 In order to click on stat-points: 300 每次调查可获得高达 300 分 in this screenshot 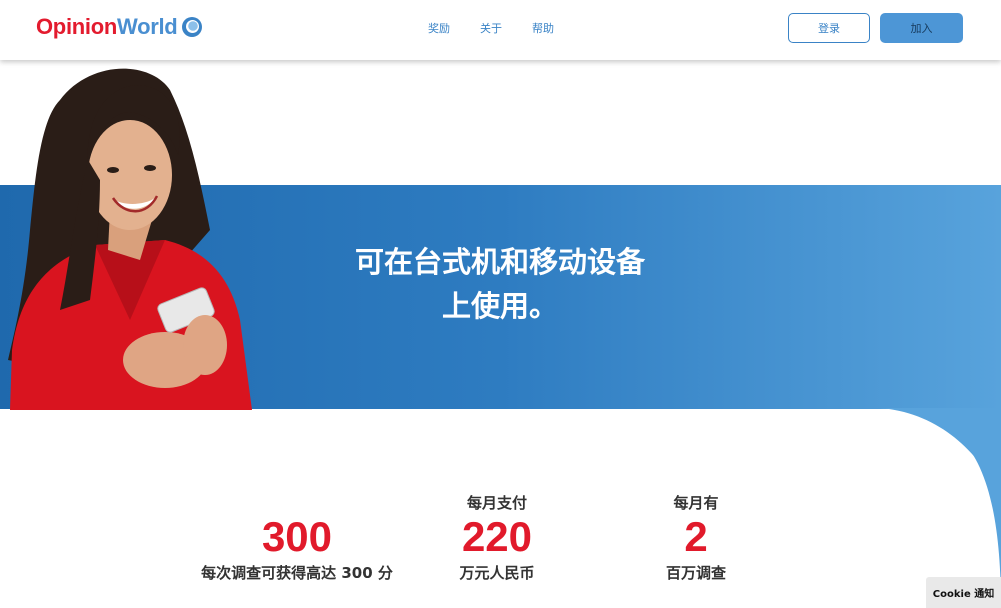, I will do `click(297, 537)`.